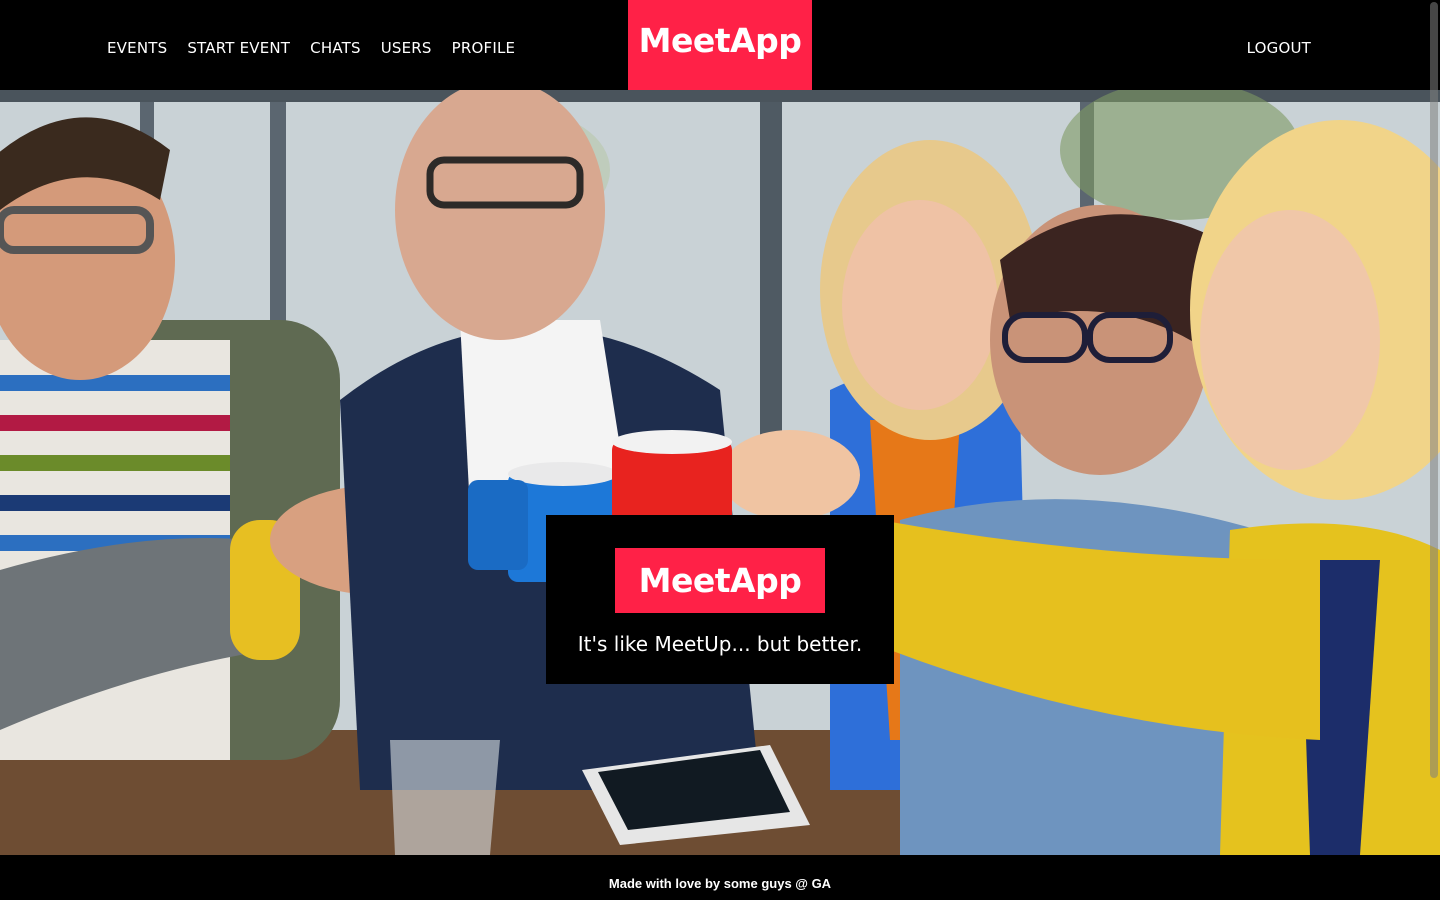 The width and height of the screenshot is (1440, 900). I want to click on brand-logo-text: MeetApp, so click(720, 40).